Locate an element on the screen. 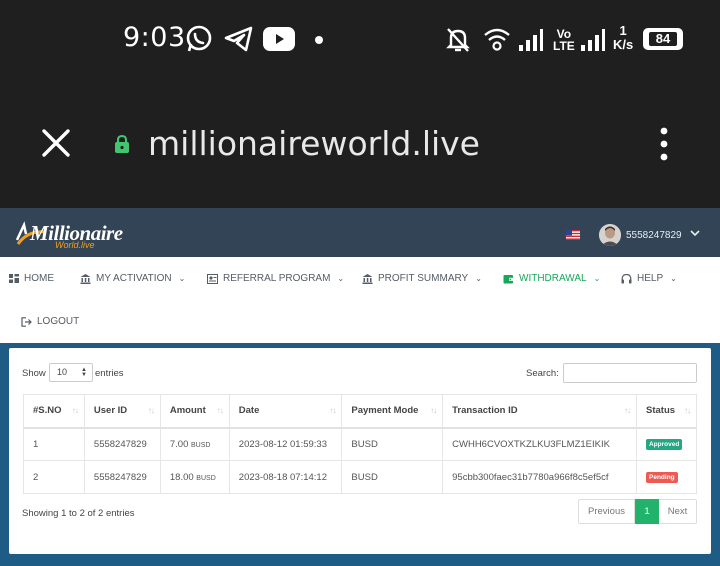  network-speed-value: 1 is located at coordinates (623, 30).